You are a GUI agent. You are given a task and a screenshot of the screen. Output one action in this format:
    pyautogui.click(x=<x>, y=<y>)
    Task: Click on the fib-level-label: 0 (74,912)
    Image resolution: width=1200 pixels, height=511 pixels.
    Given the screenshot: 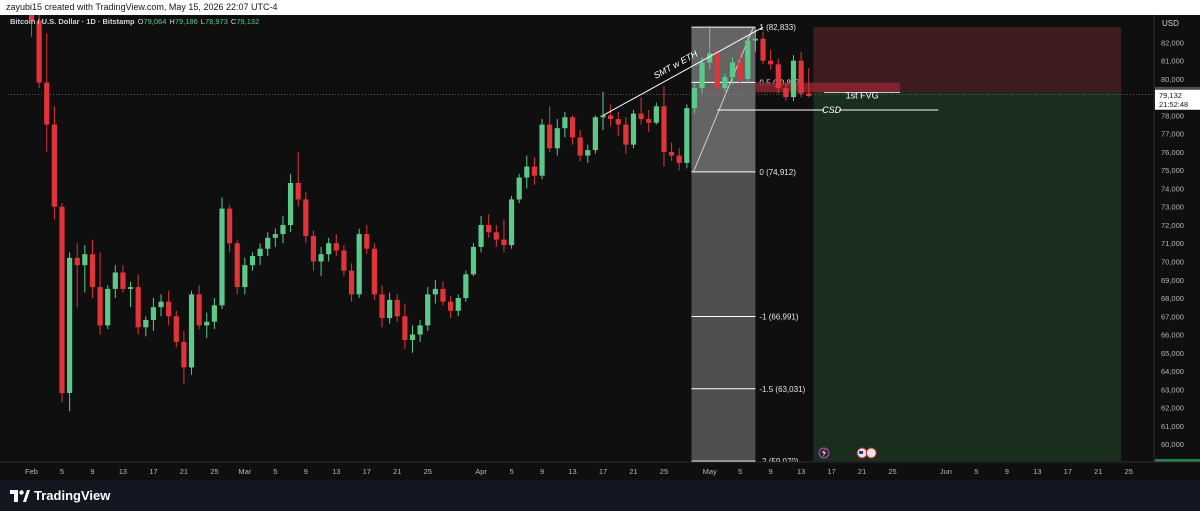 What is the action you would take?
    pyautogui.click(x=777, y=172)
    